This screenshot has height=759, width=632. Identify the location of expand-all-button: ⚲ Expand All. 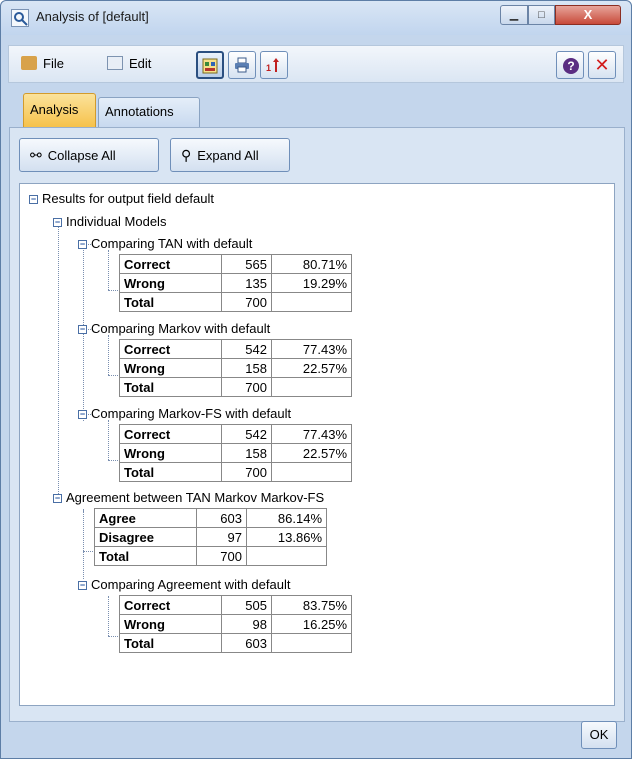
(230, 155).